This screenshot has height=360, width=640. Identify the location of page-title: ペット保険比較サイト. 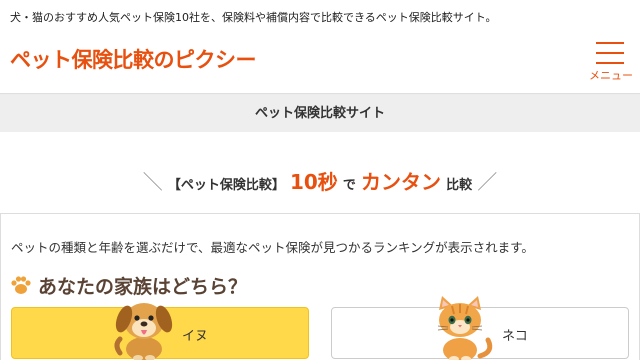
(320, 113).